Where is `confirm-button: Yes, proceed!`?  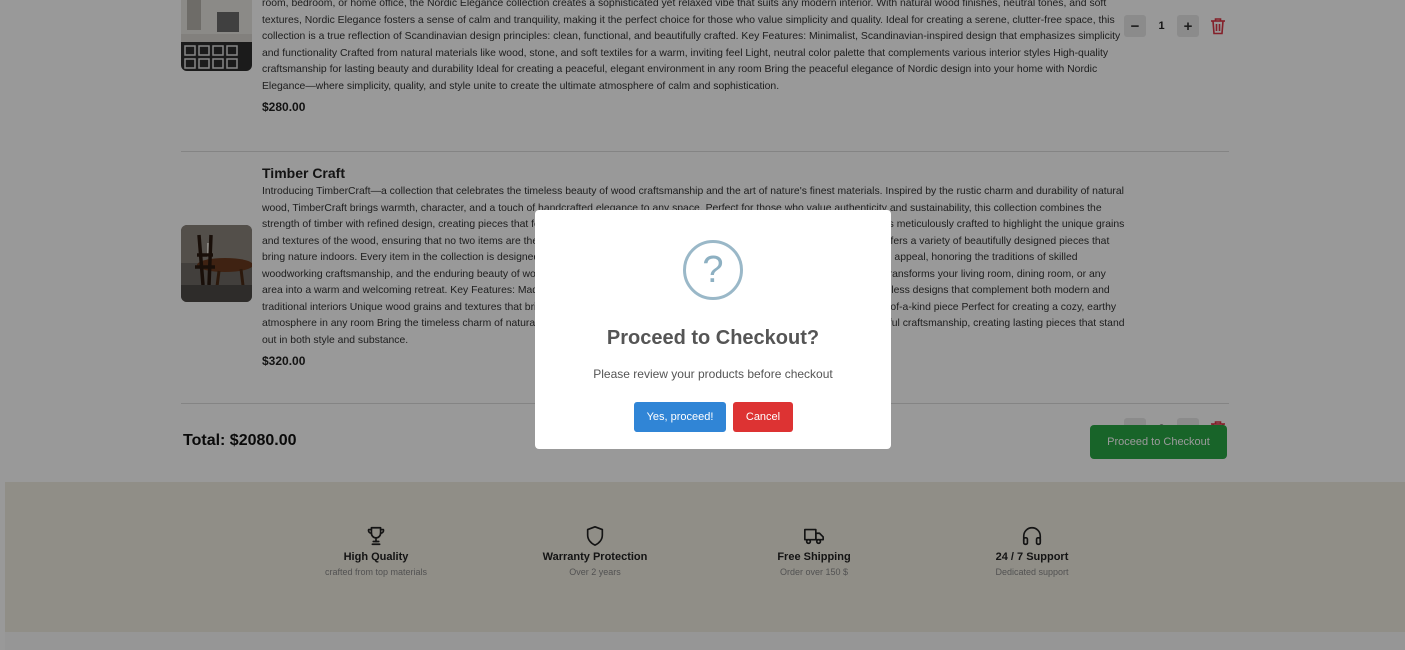
confirm-button: Yes, proceed! is located at coordinates (680, 417).